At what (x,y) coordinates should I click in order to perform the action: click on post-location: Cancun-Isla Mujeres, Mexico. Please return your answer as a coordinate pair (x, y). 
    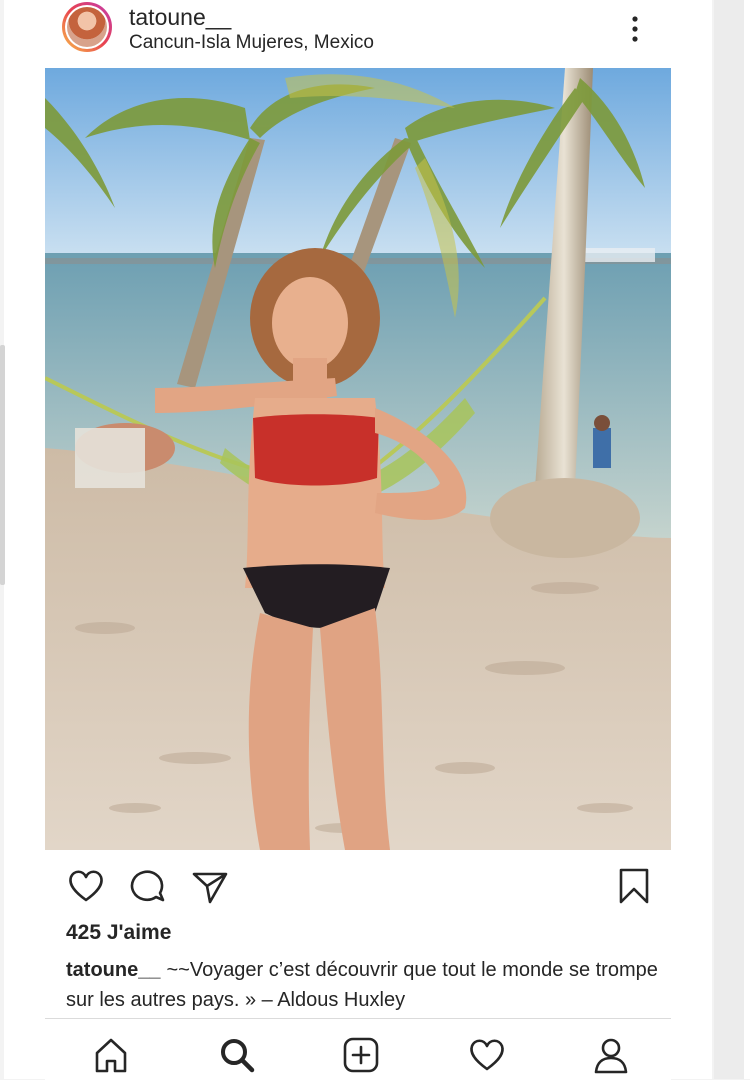
    Looking at the image, I should click on (251, 43).